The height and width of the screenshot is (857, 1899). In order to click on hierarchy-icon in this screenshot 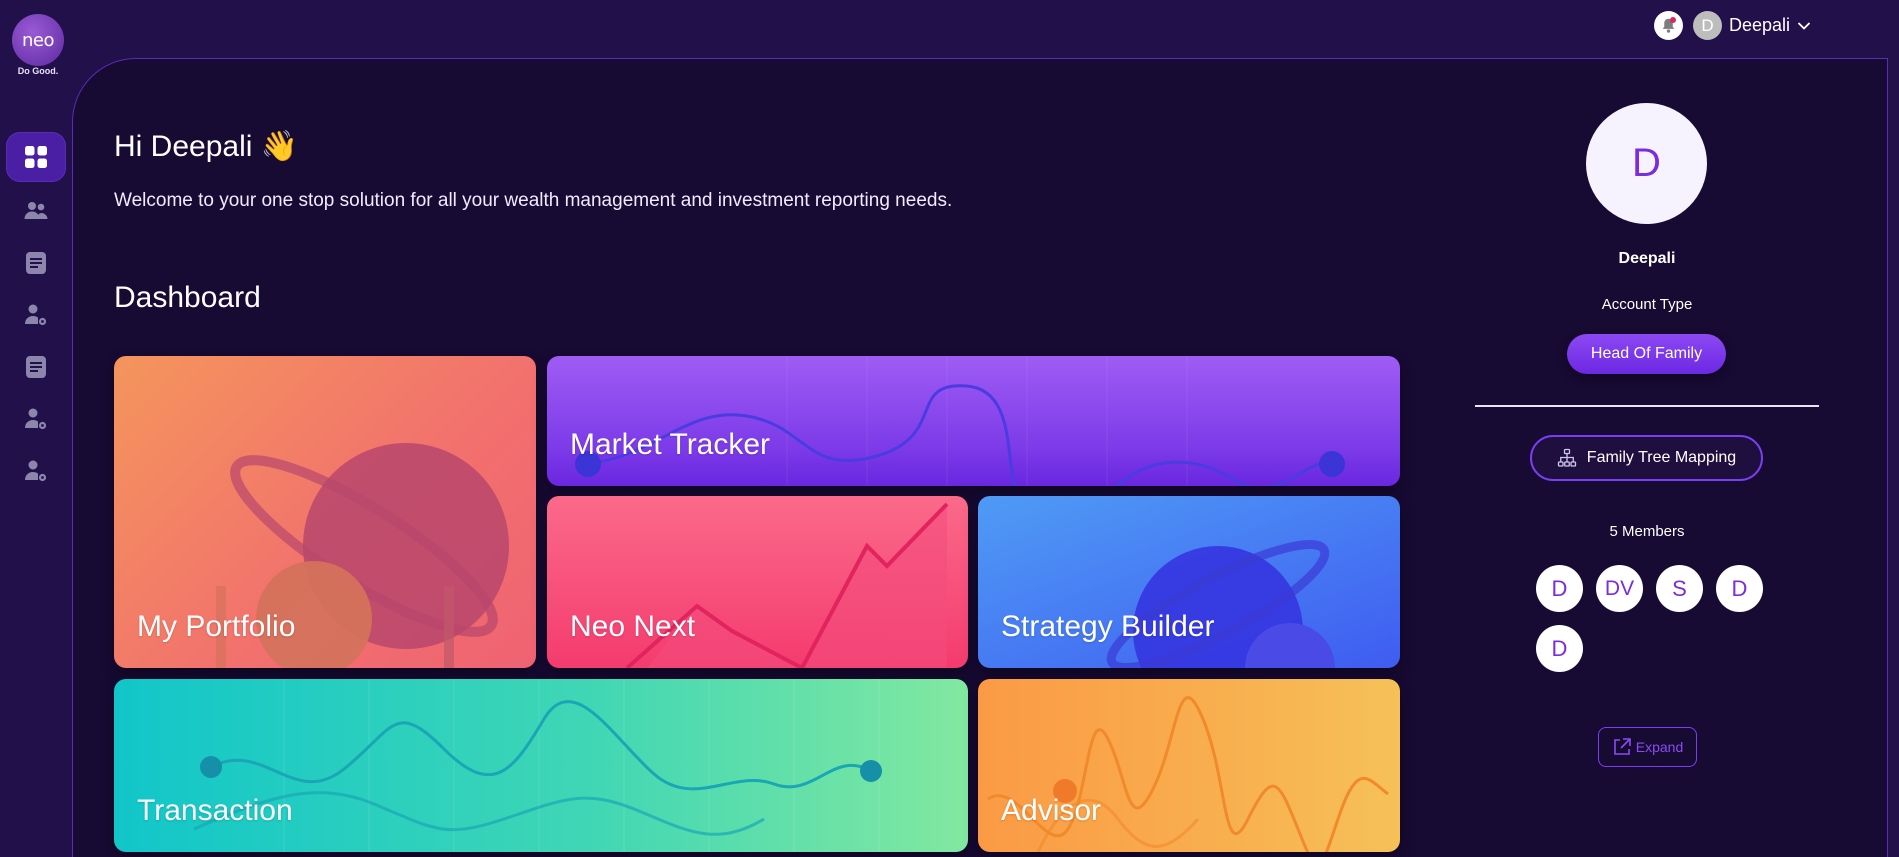, I will do `click(1566, 457)`.